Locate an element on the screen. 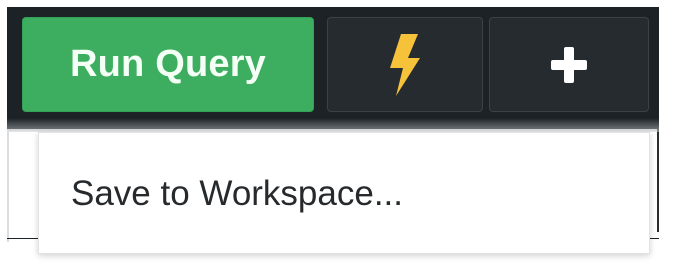 The width and height of the screenshot is (679, 270). content-divider is located at coordinates (8, 187).